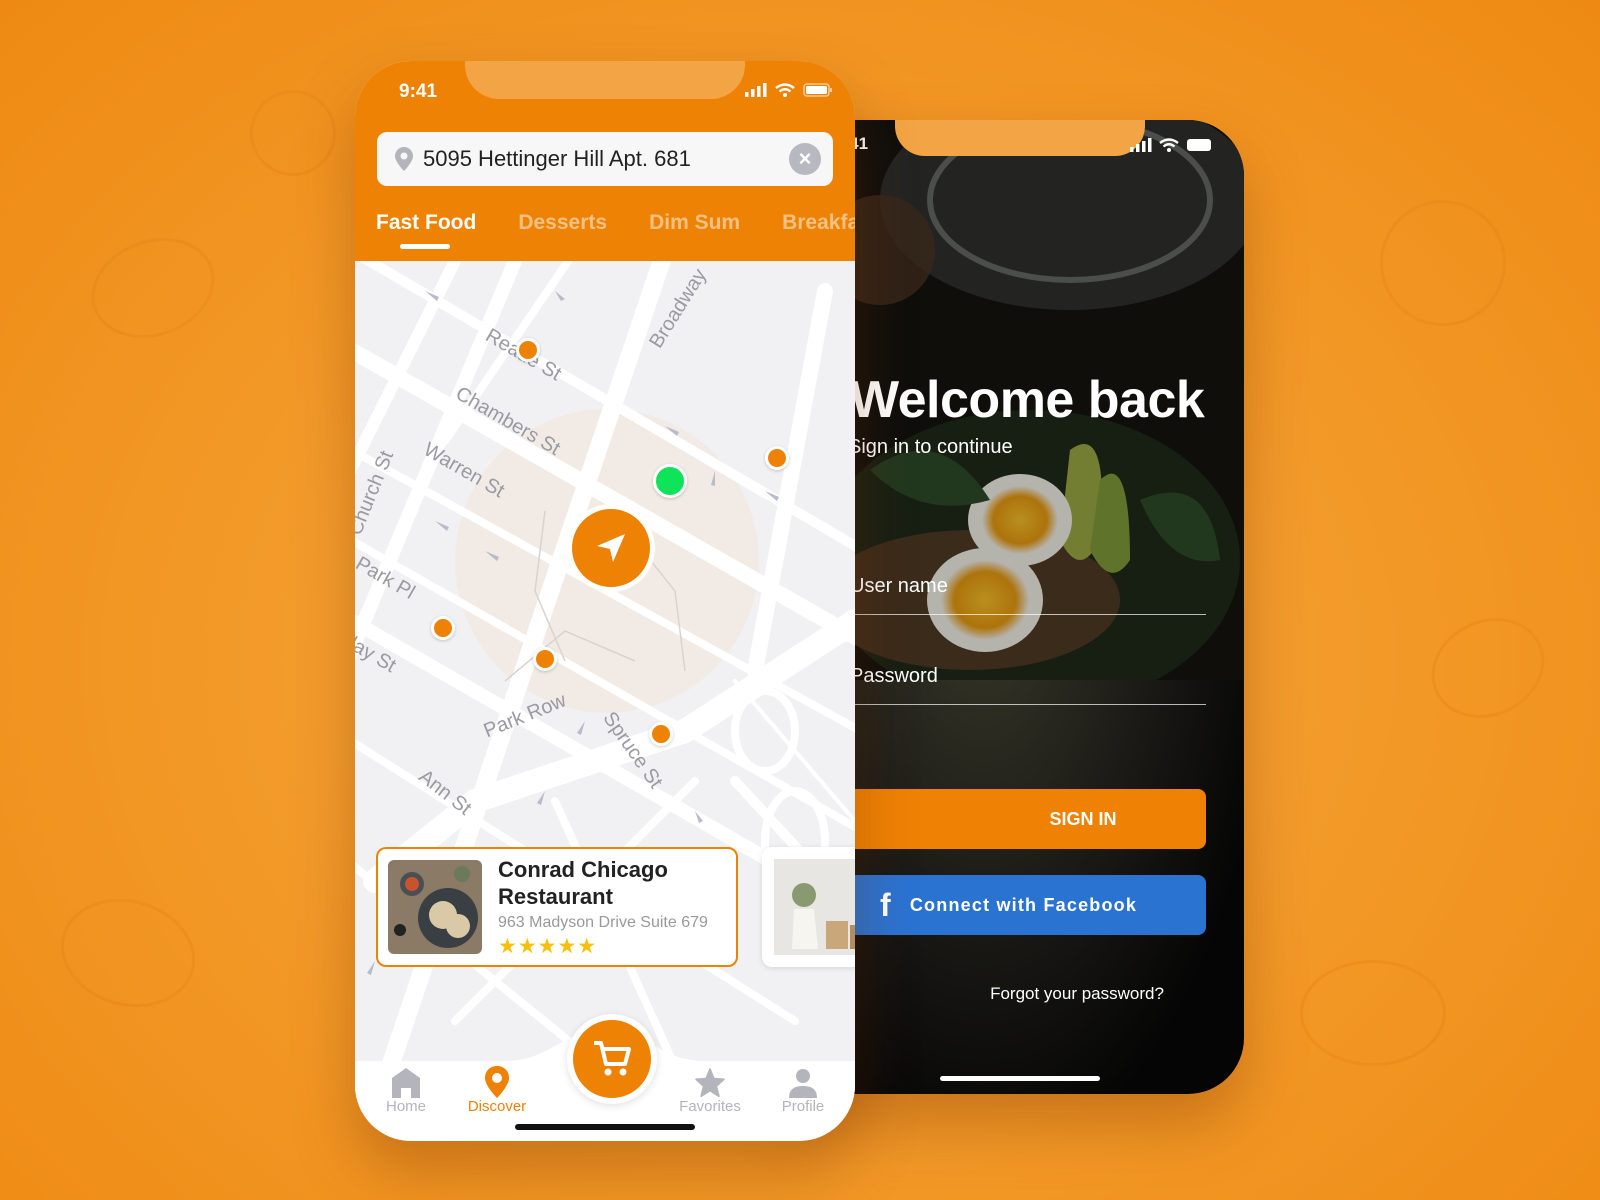 Image resolution: width=1600 pixels, height=1200 pixels. What do you see at coordinates (1028, 595) in the screenshot?
I see `username-field: User name` at bounding box center [1028, 595].